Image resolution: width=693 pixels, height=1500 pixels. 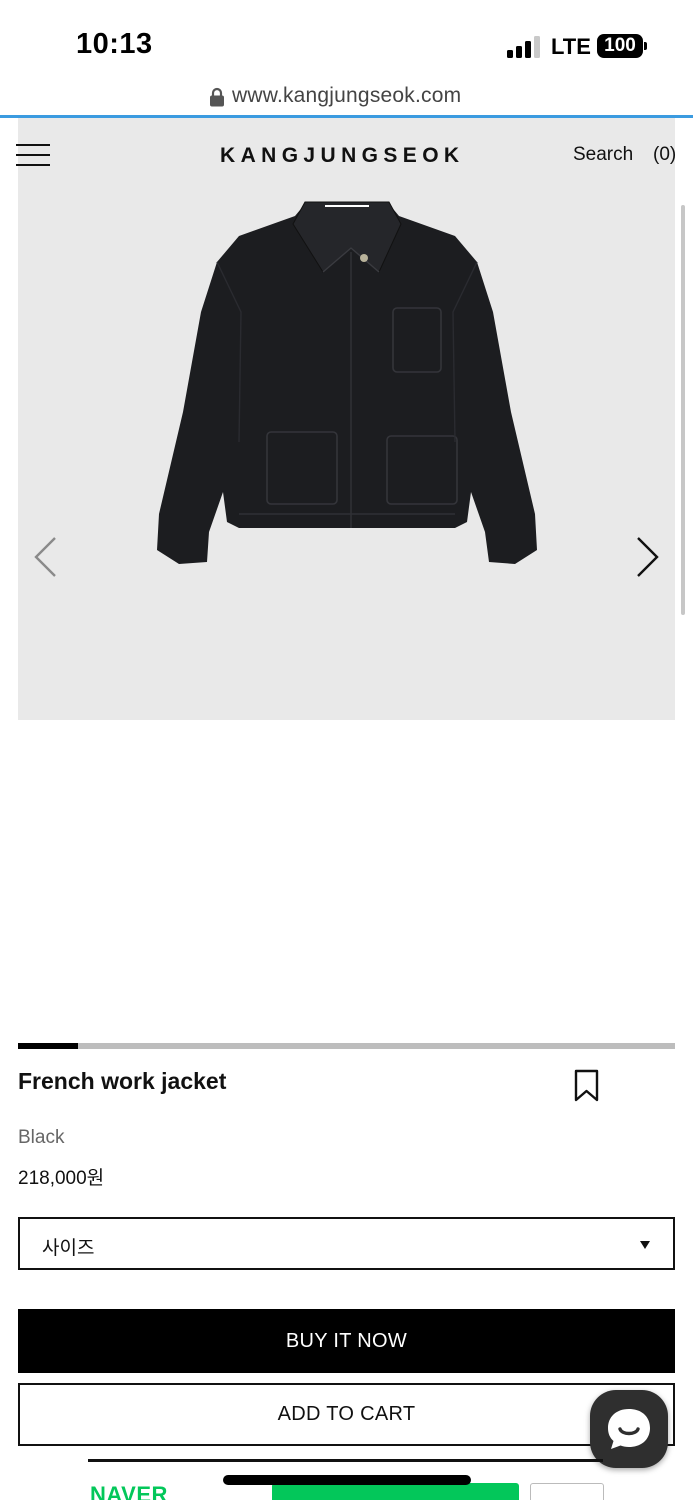 I want to click on chevron-right-icon, so click(x=647, y=557).